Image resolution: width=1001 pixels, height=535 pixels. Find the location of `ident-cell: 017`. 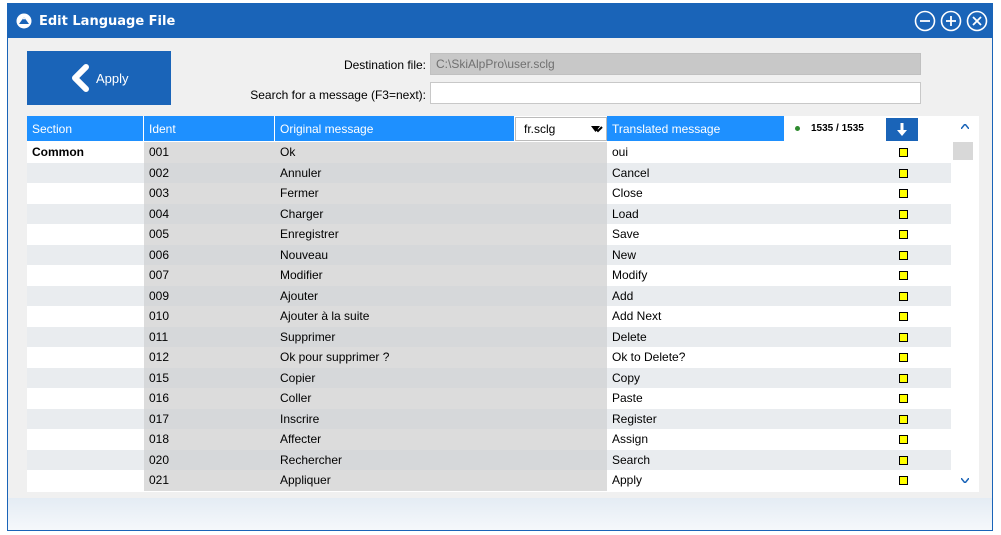

ident-cell: 017 is located at coordinates (209, 418).